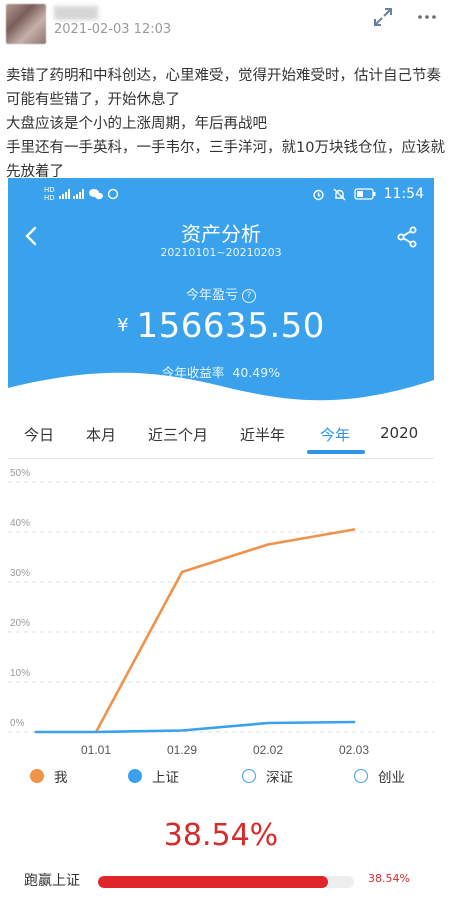  I want to click on tab-half-year: 近半年, so click(262, 434).